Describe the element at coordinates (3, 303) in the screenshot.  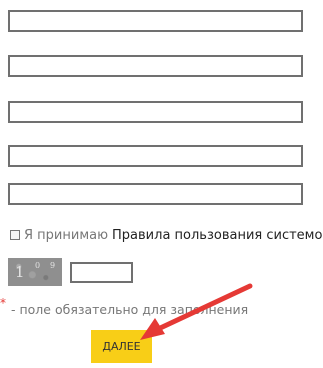
I see `required-star: *` at that location.